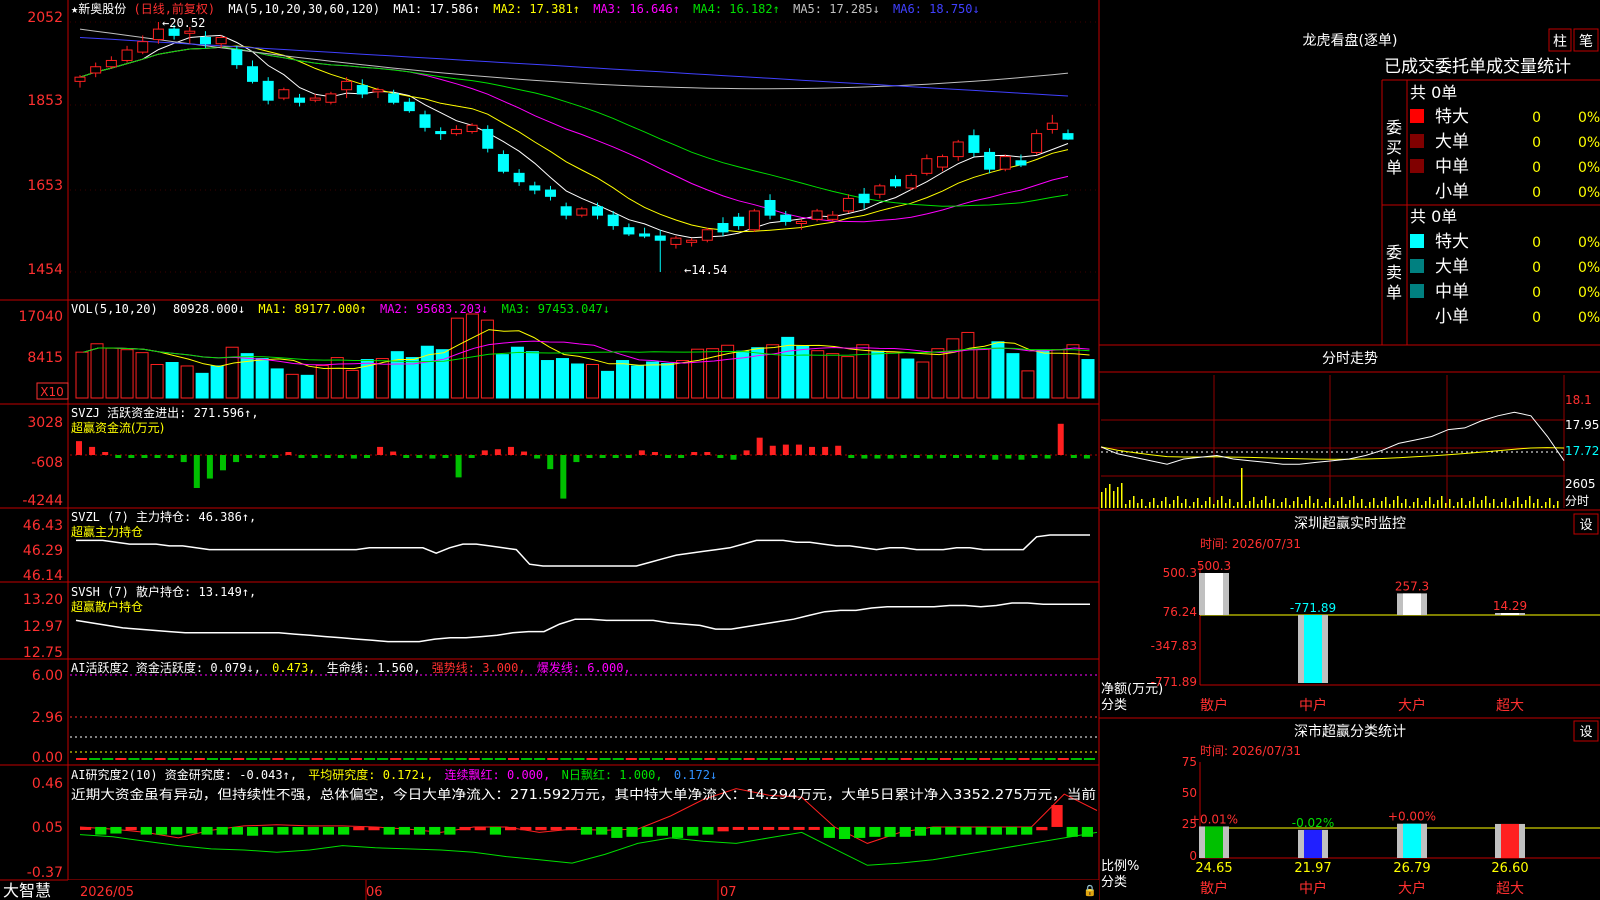  I want to click on tick-mode-button: 笔, so click(1586, 42).